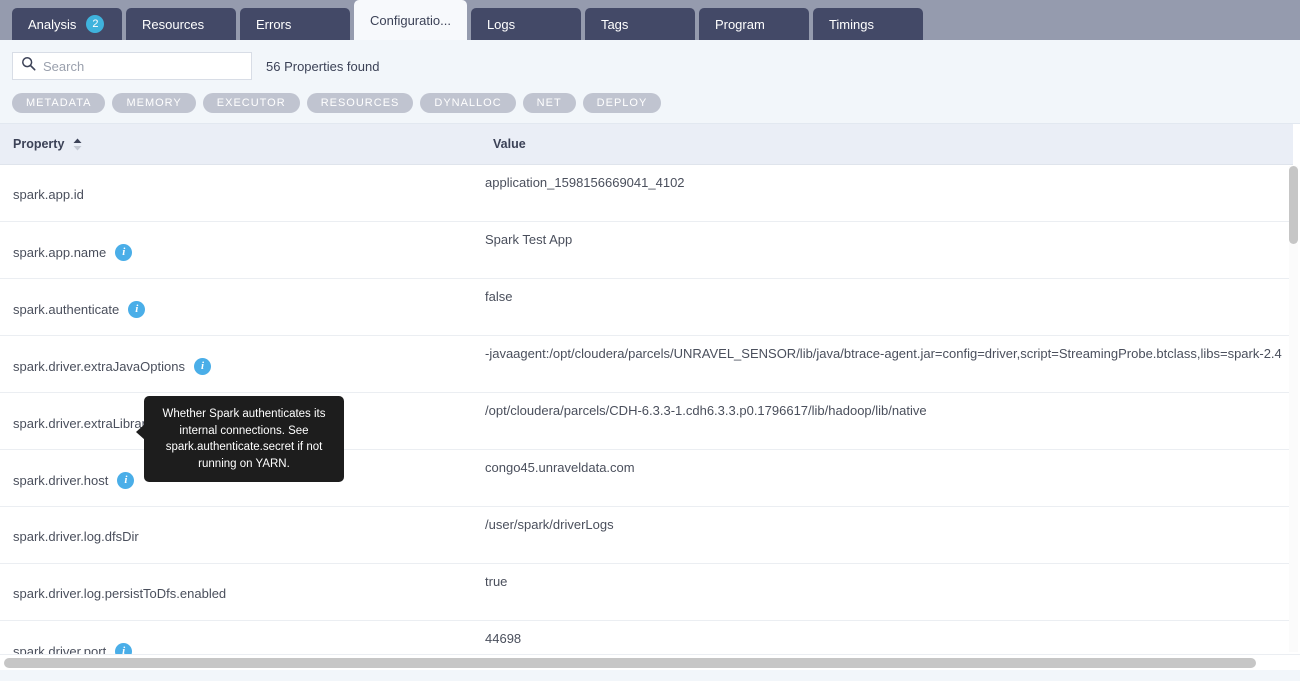  I want to click on tab-logs: Logs, so click(525, 24).